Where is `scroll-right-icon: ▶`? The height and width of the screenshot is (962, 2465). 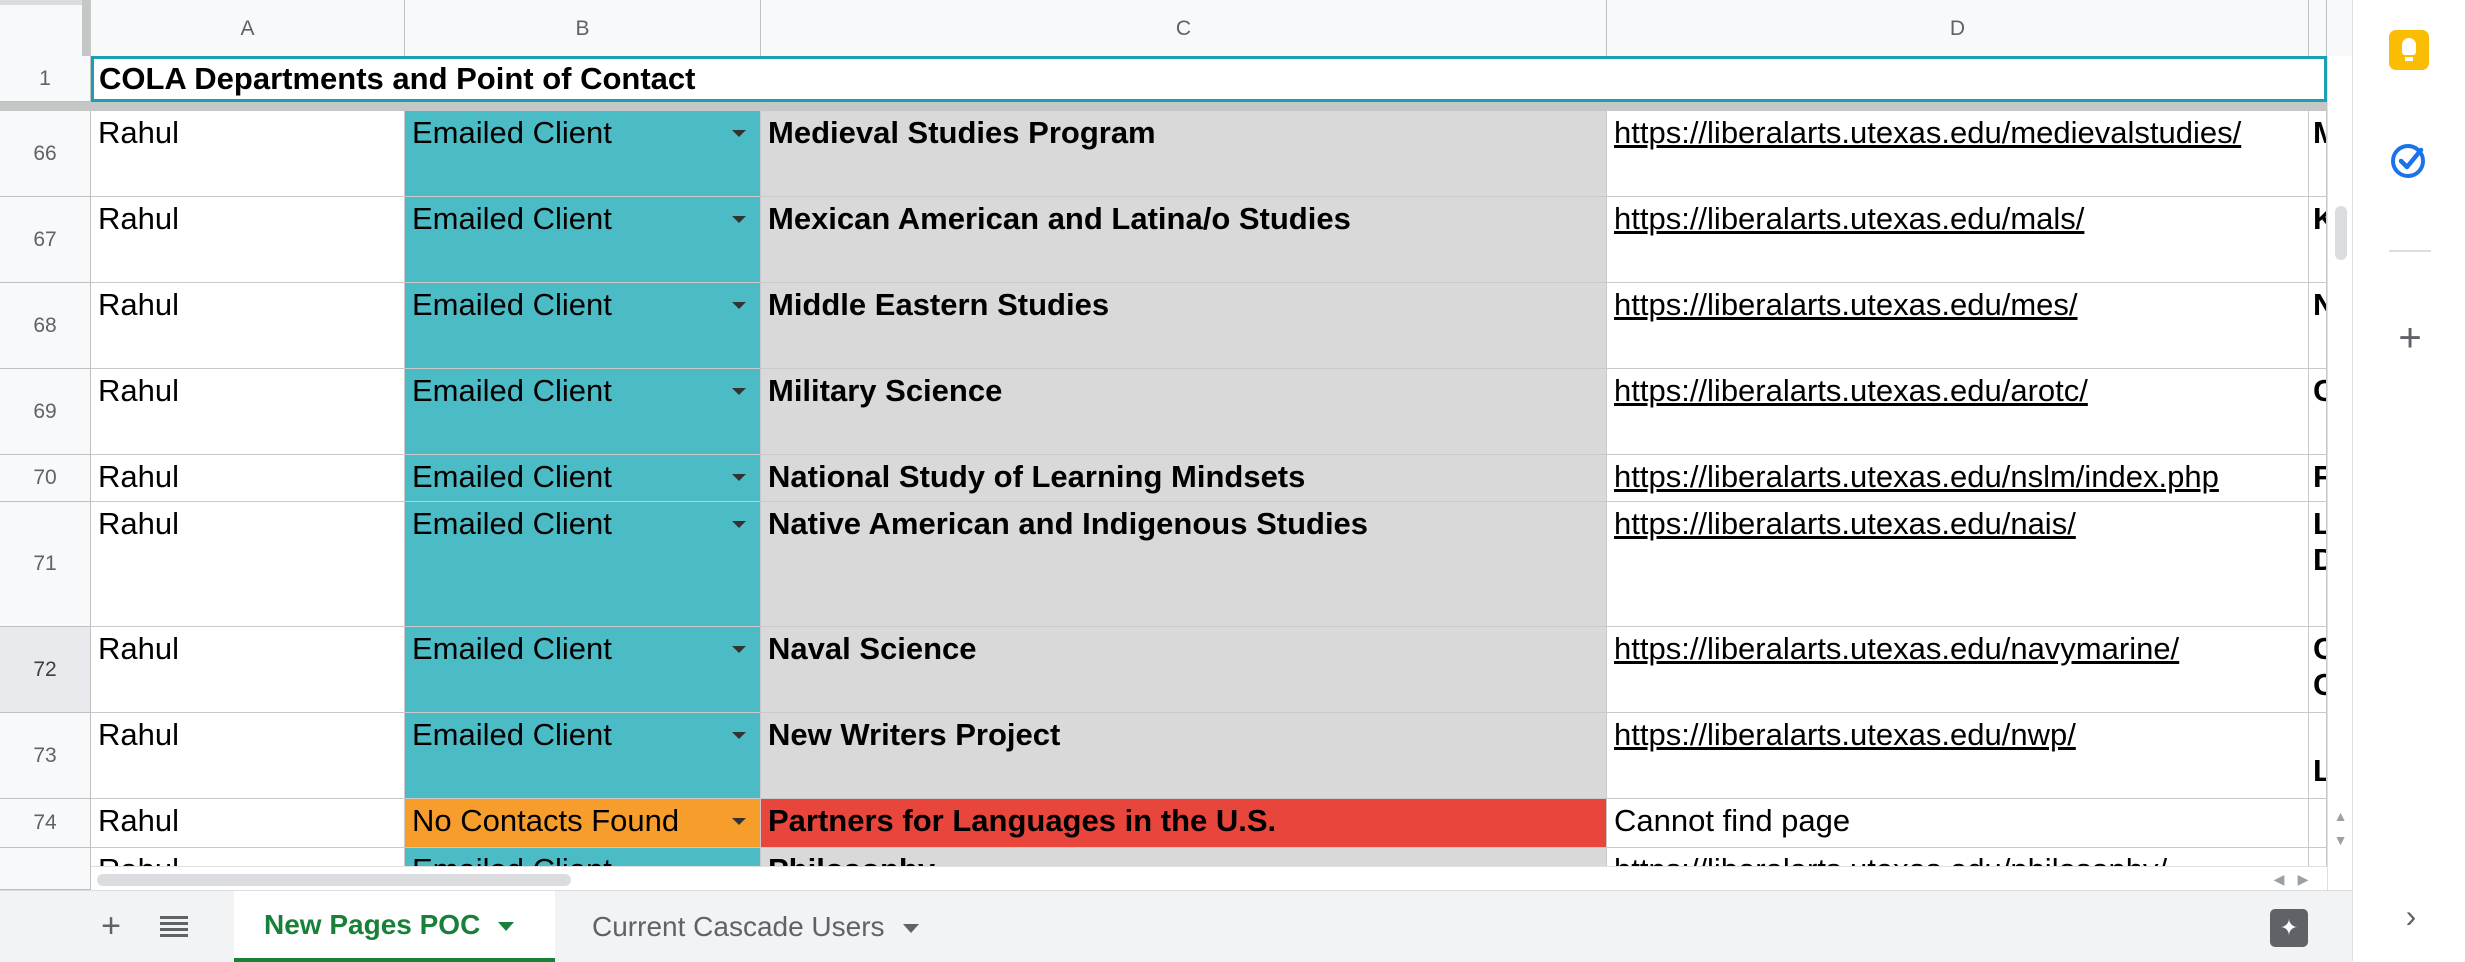 scroll-right-icon: ▶ is located at coordinates (2303, 878).